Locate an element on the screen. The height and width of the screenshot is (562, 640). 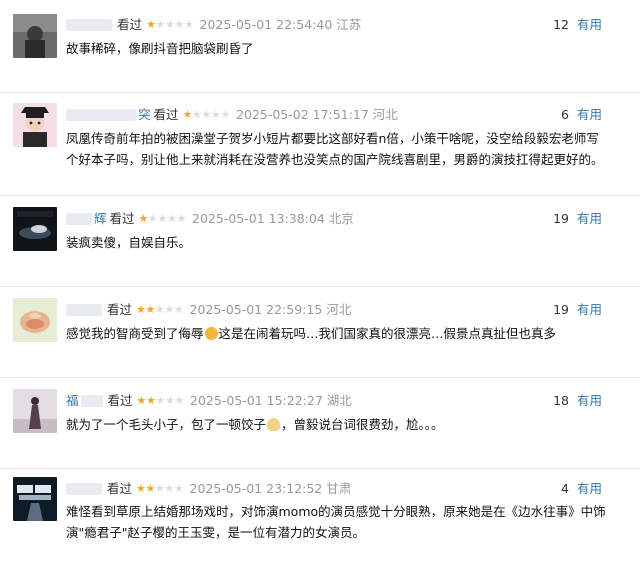
vote-count: 6 is located at coordinates (565, 114).